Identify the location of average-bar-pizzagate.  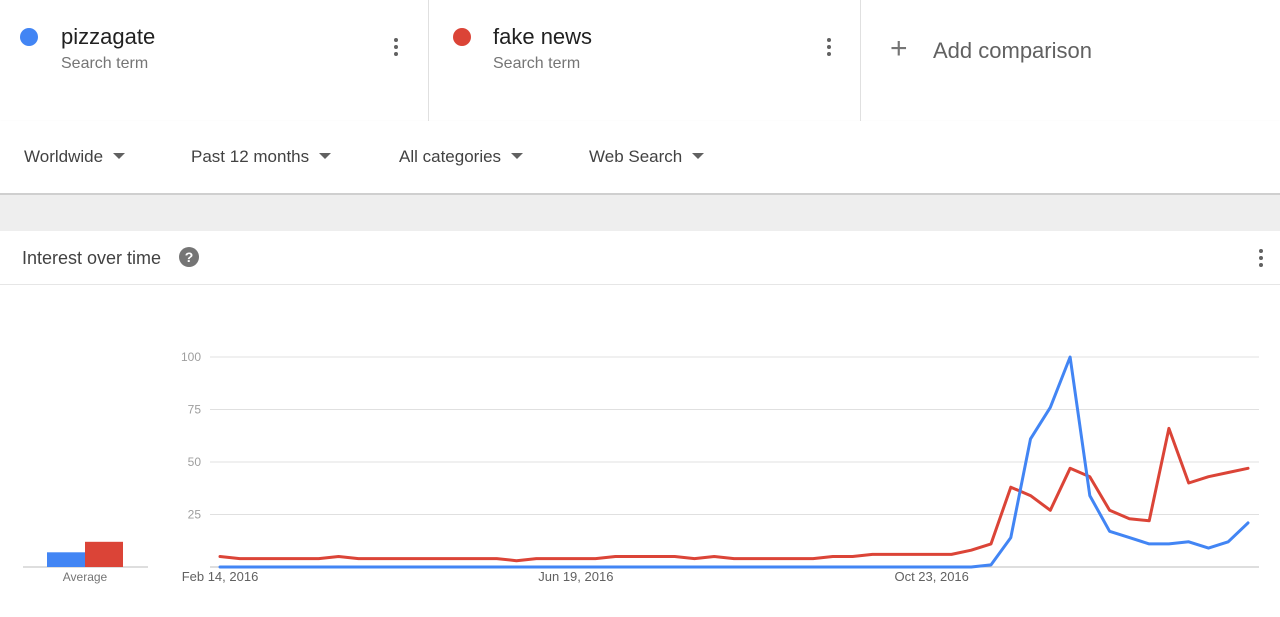
(66, 559).